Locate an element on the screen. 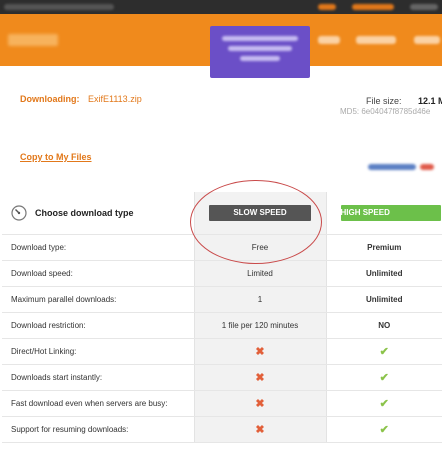 This screenshot has height=461, width=442. feature-label: Direct/Hot Linking: is located at coordinates (98, 351).